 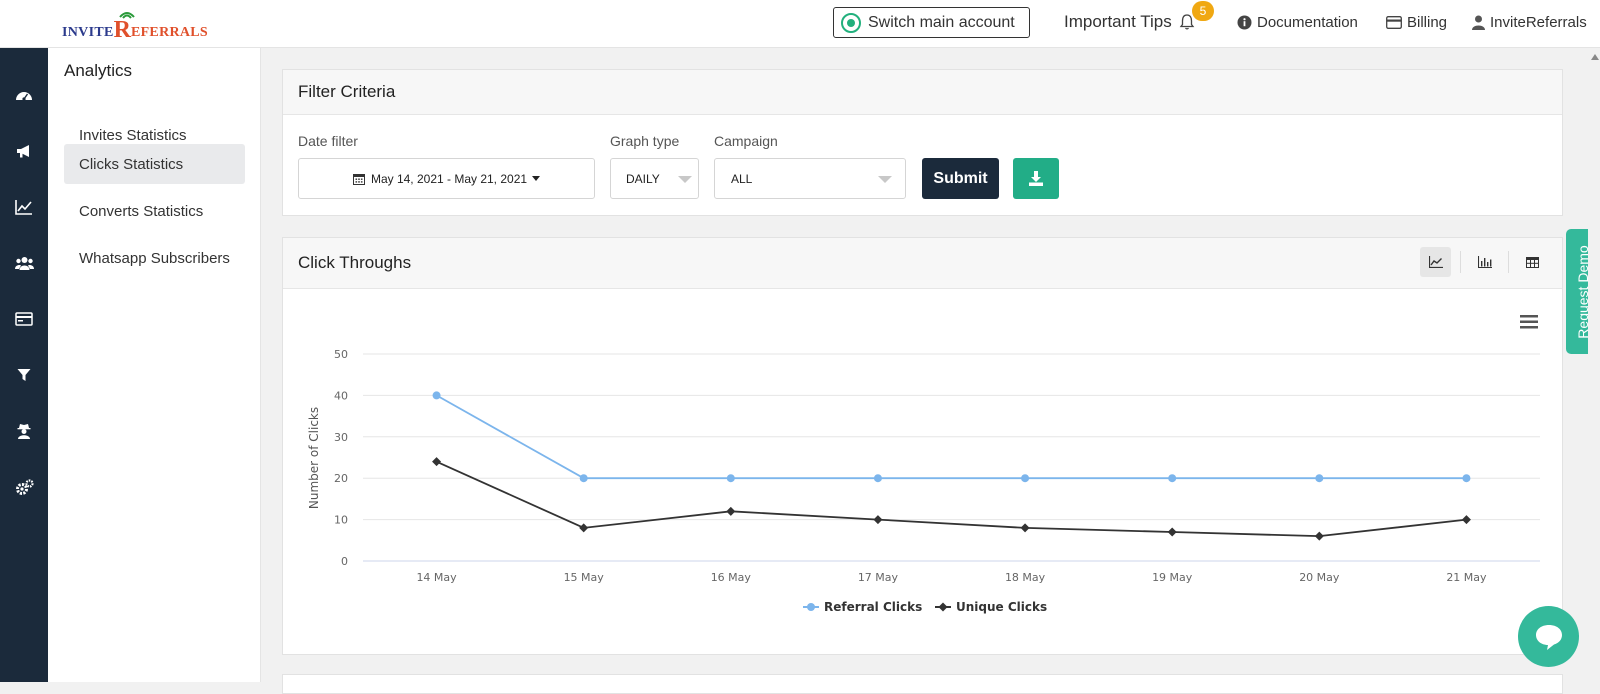 What do you see at coordinates (24, 95) in the screenshot?
I see `dashboard-icon` at bounding box center [24, 95].